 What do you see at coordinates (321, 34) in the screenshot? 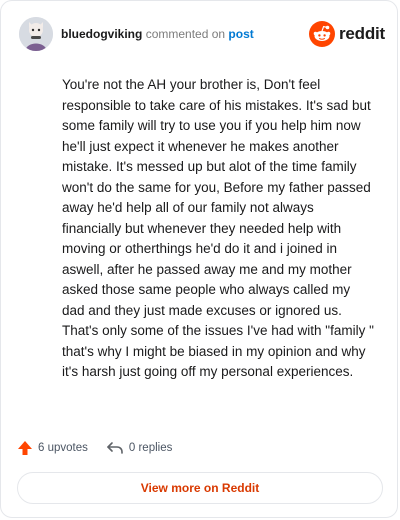
I see `reddit-snoo-icon` at bounding box center [321, 34].